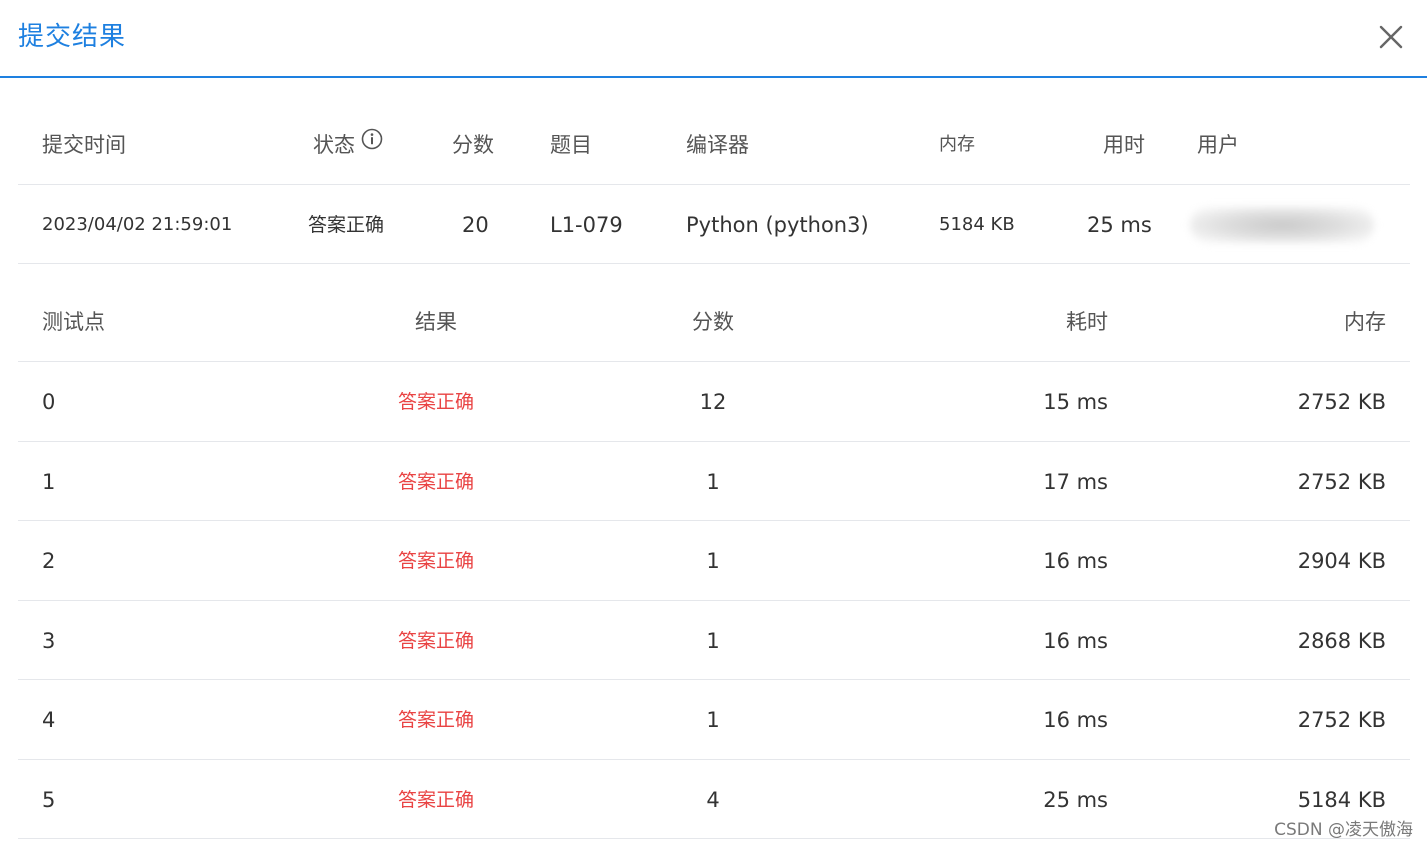 The height and width of the screenshot is (848, 1427). Describe the element at coordinates (777, 225) in the screenshot. I see `compiler-value: Python (python3)` at that location.